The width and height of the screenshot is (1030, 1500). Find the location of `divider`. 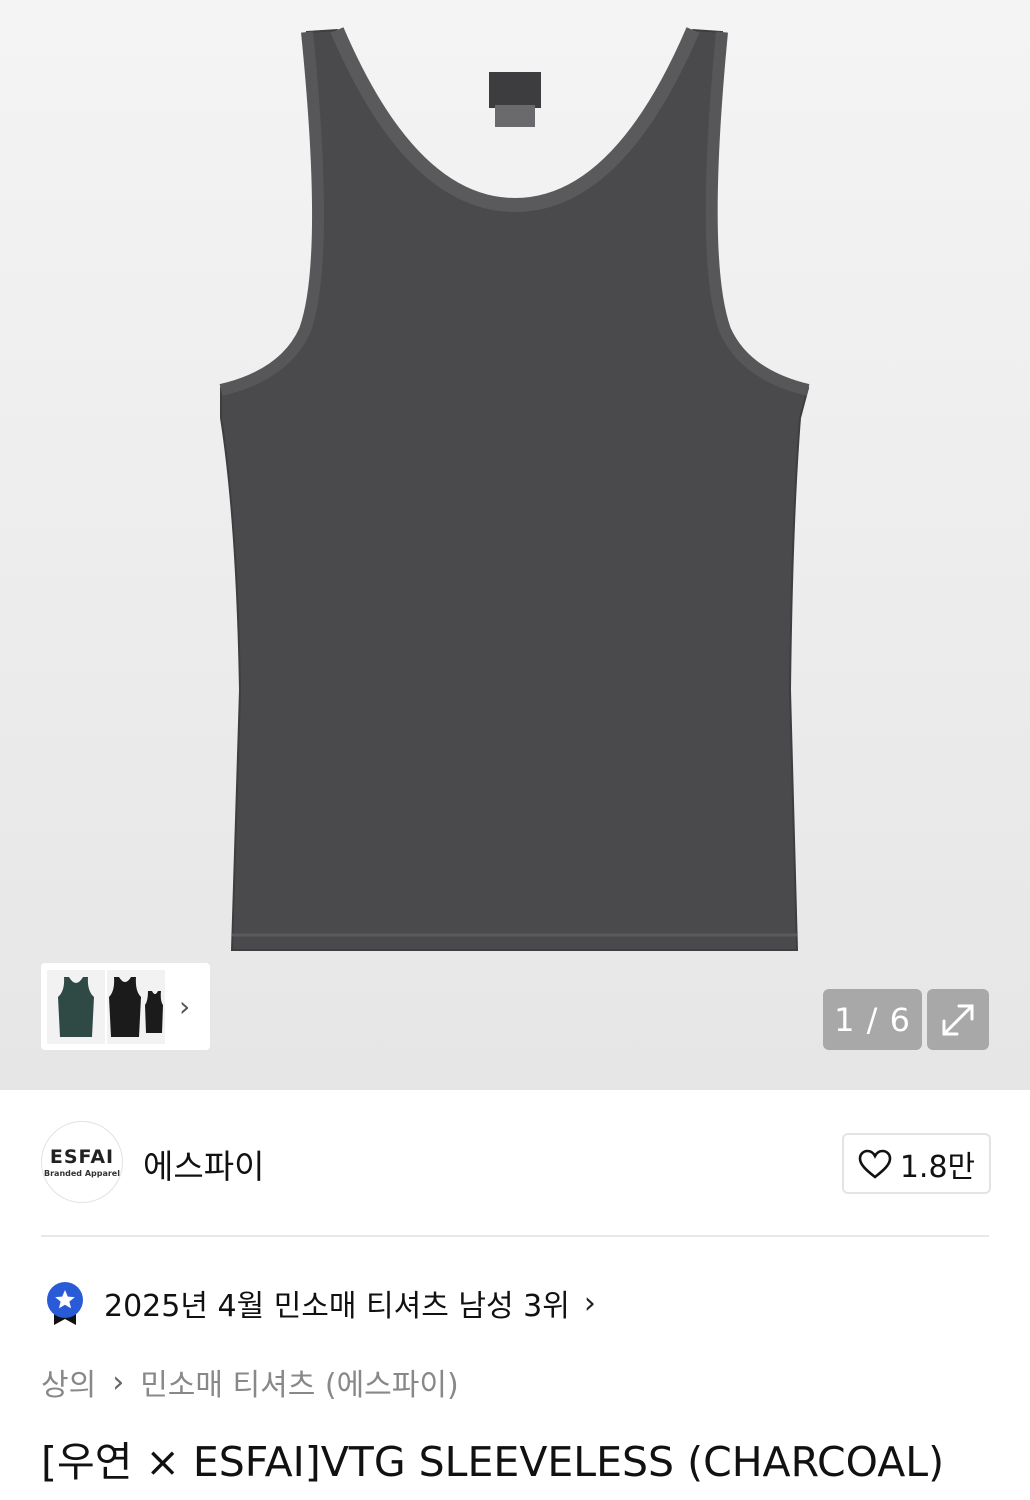

divider is located at coordinates (515, 1236).